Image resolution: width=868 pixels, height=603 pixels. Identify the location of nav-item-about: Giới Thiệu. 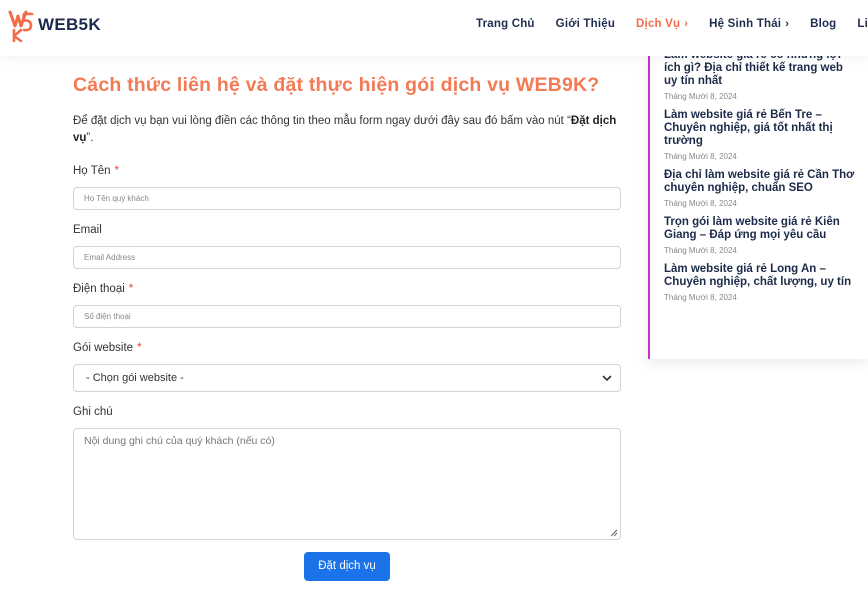
(585, 24).